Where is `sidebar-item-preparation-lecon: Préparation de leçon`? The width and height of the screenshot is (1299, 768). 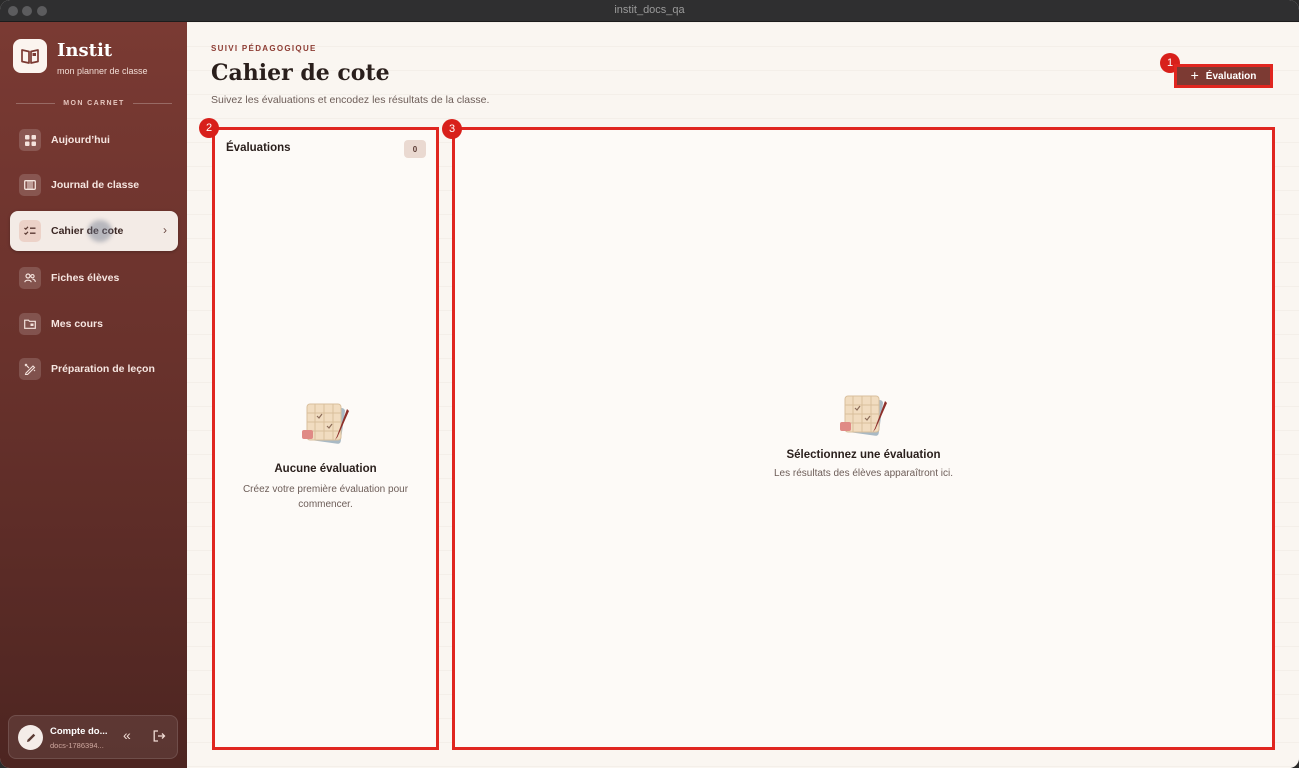 sidebar-item-preparation-lecon: Préparation de leçon is located at coordinates (94, 369).